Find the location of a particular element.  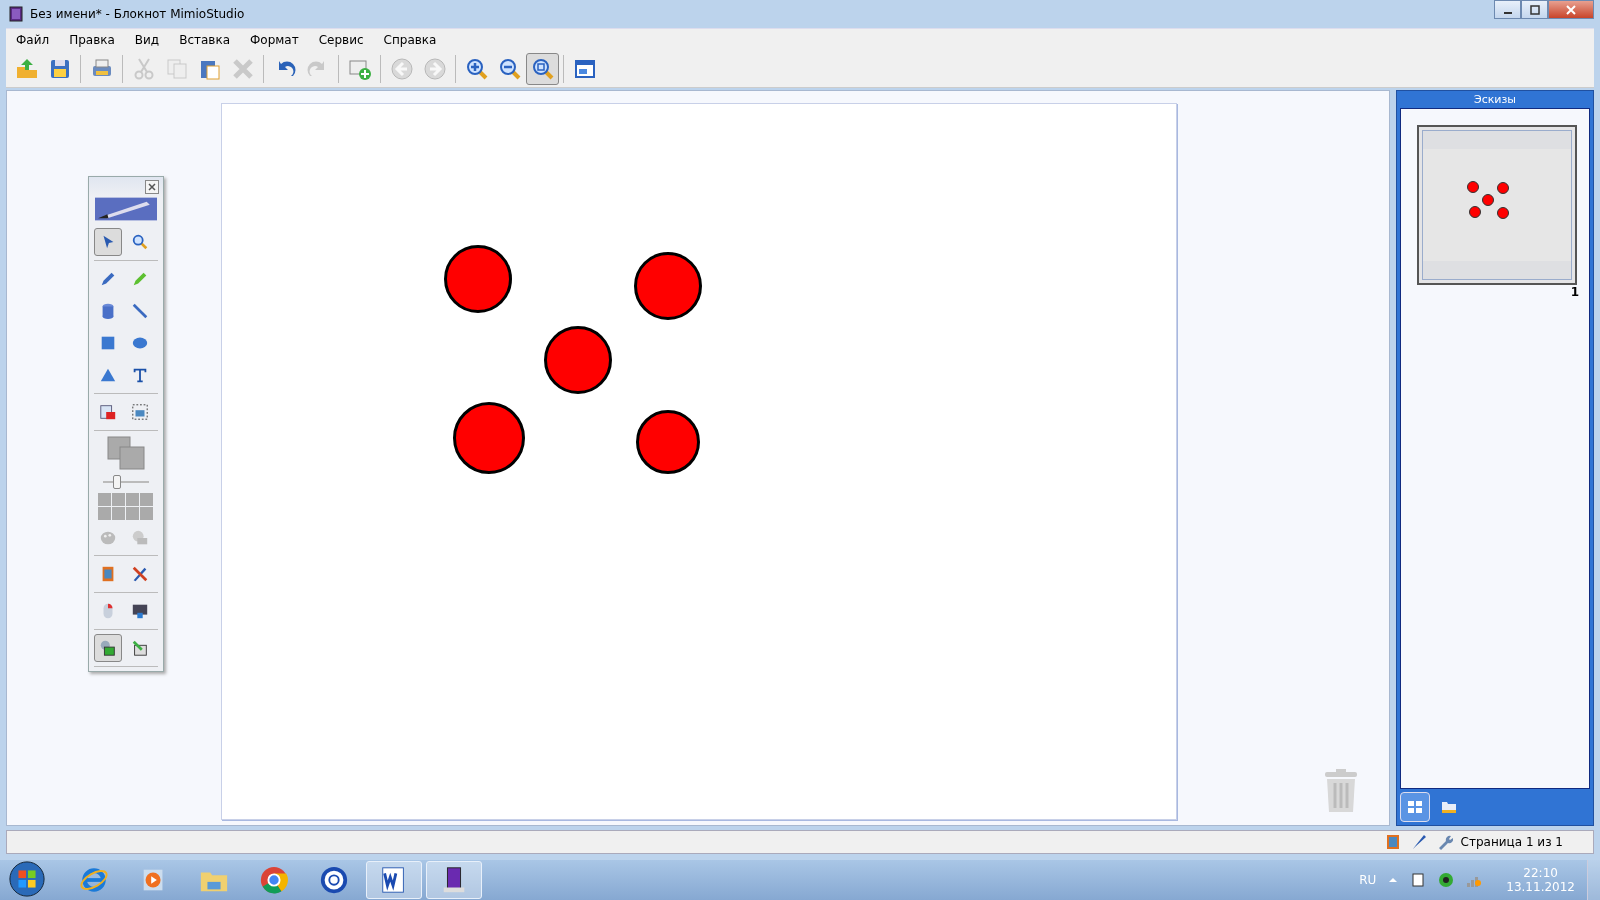

camera-icon is located at coordinates (140, 412).